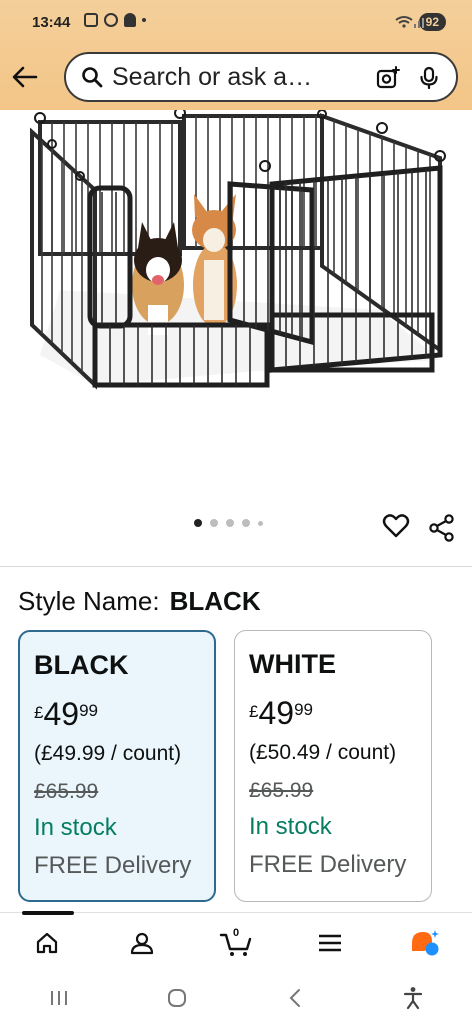 This screenshot has width=472, height=1024. I want to click on nav-rufus, so click(425, 943).